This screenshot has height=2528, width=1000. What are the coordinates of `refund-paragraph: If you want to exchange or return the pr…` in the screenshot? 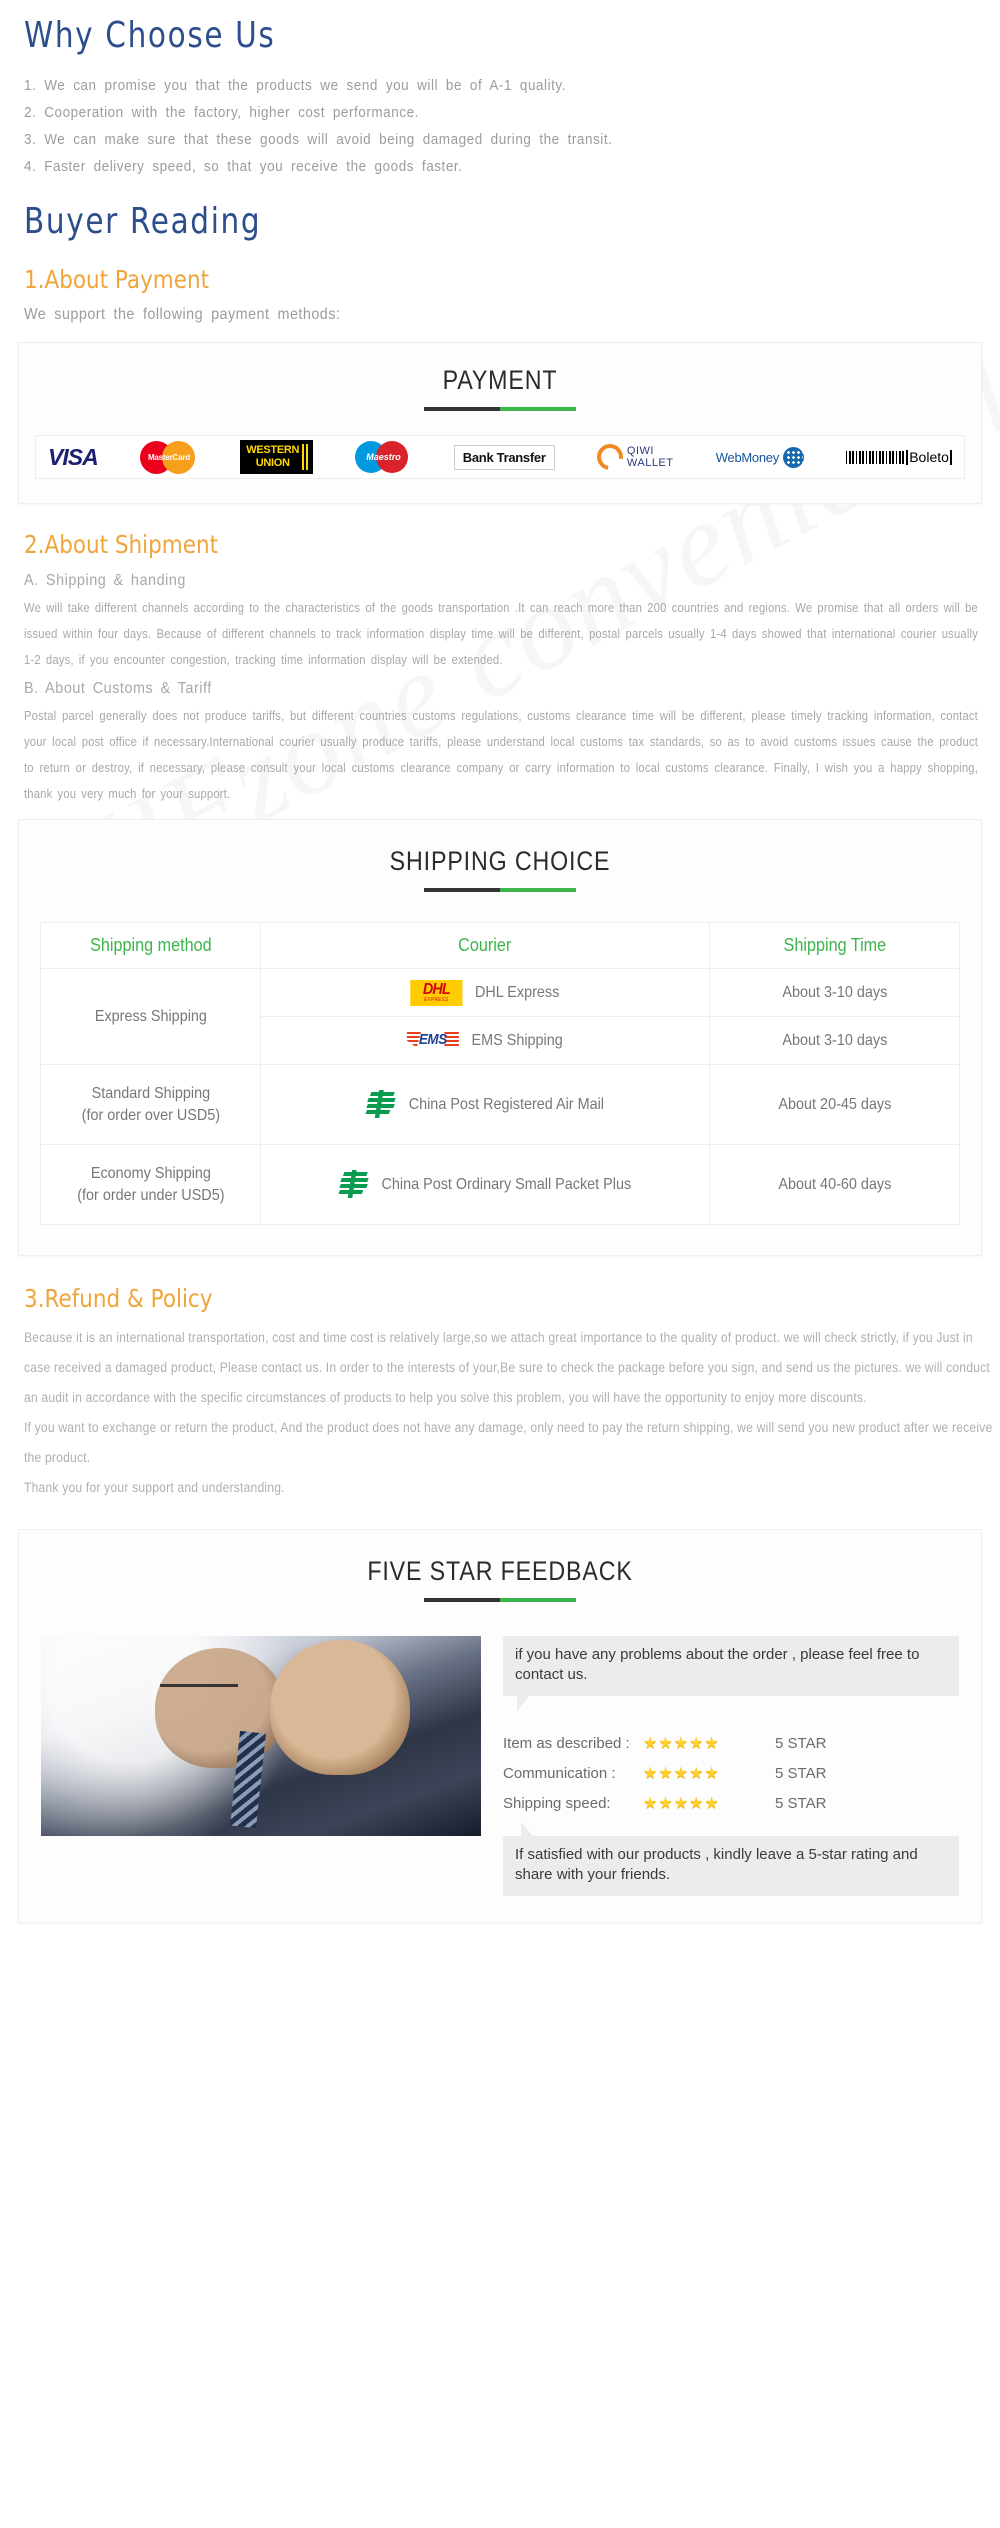 It's located at (508, 1443).